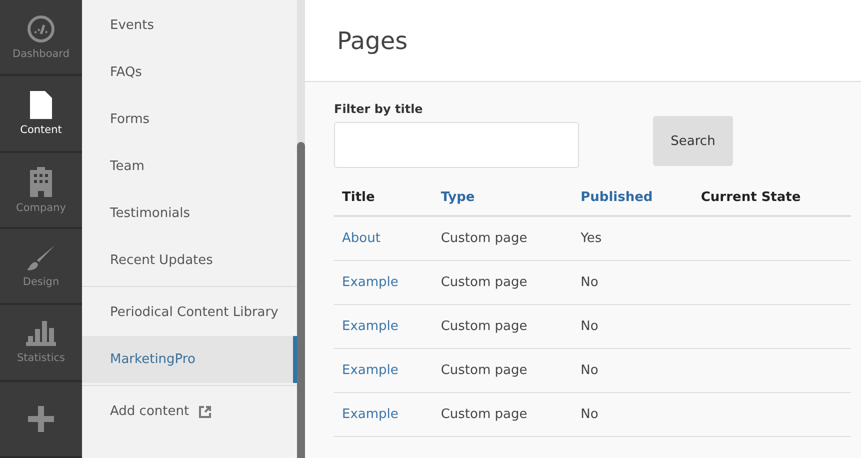 This screenshot has width=861, height=458. I want to click on bar-chart-icon, so click(41, 334).